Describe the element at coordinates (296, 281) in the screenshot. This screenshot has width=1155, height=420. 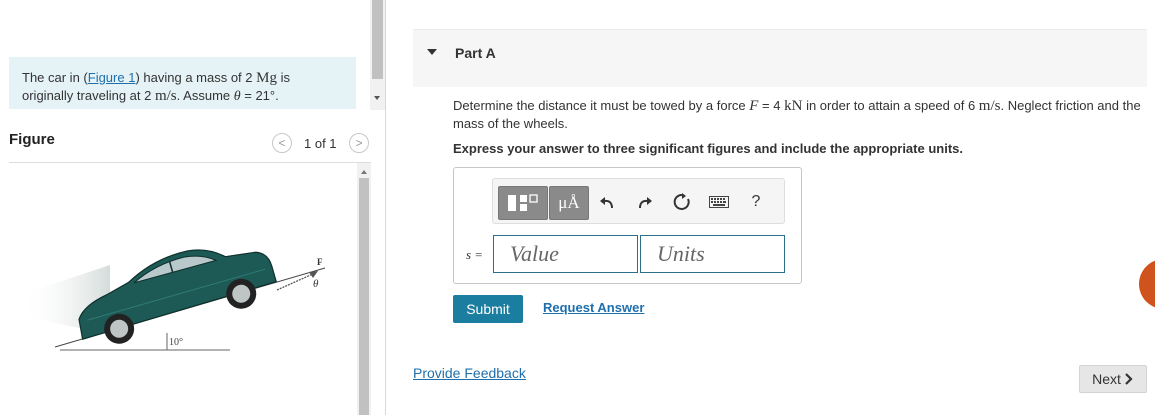
I see `force-arrow` at that location.